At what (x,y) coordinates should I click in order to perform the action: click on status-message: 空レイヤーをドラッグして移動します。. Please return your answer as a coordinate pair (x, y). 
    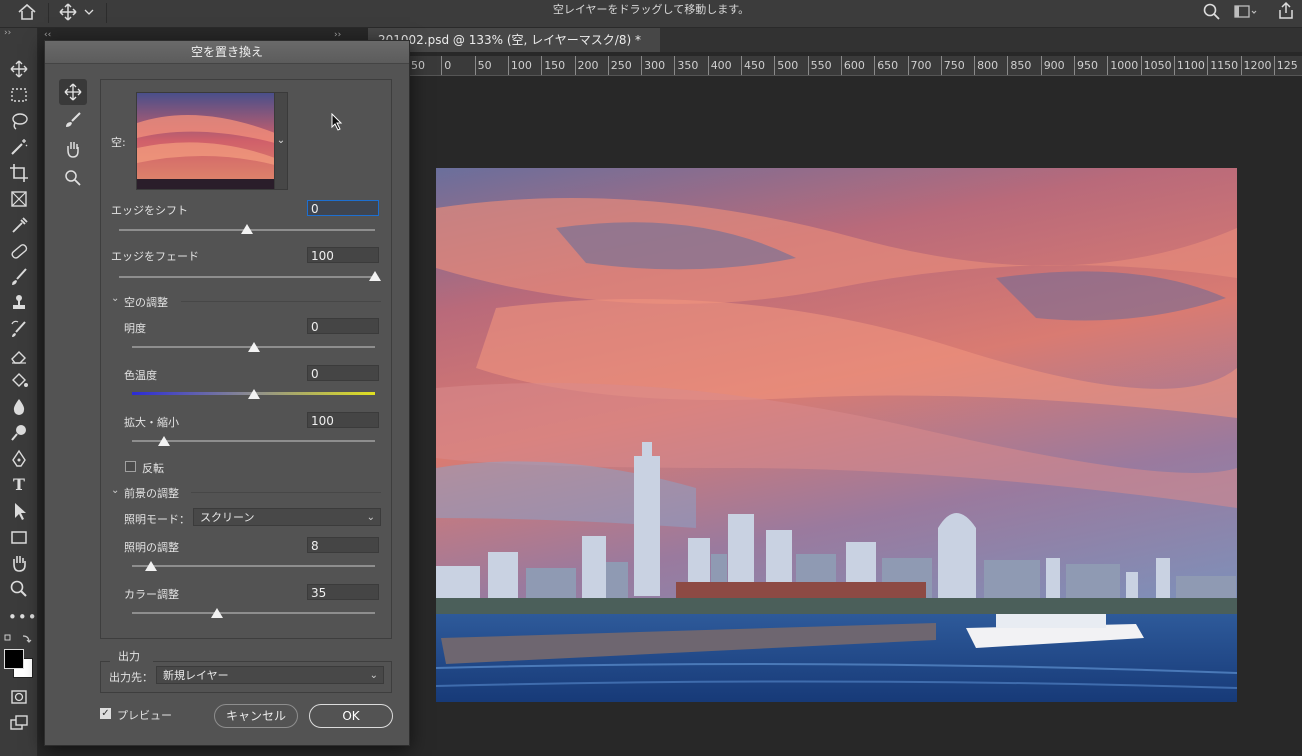
    Looking at the image, I should click on (651, 9).